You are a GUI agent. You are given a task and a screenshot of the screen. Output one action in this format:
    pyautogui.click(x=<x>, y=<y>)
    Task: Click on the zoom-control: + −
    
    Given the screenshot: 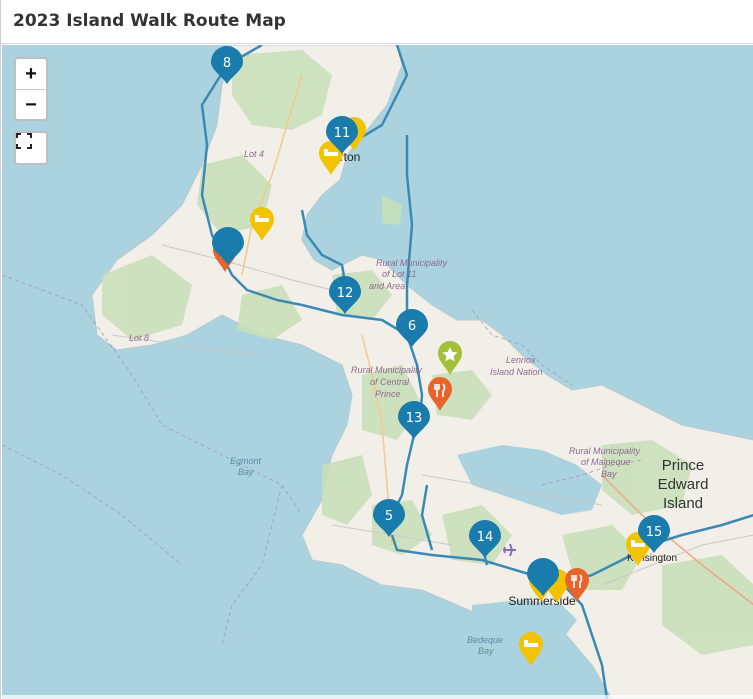 What is the action you would take?
    pyautogui.click(x=31, y=89)
    